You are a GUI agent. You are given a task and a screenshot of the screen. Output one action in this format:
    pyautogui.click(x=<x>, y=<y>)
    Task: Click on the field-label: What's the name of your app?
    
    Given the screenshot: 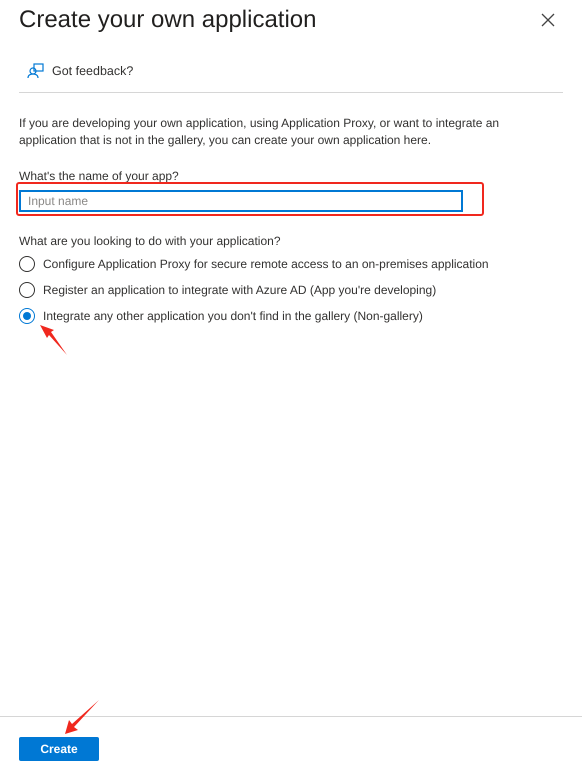 What is the action you would take?
    pyautogui.click(x=99, y=176)
    